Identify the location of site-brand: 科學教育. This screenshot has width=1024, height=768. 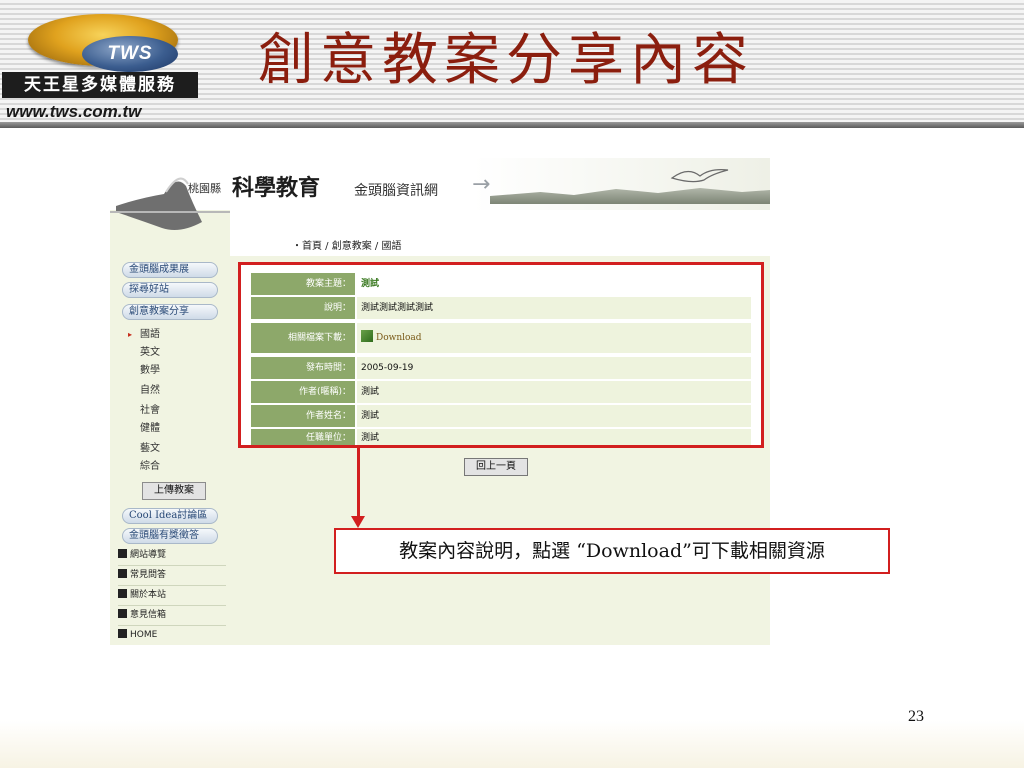
(276, 186).